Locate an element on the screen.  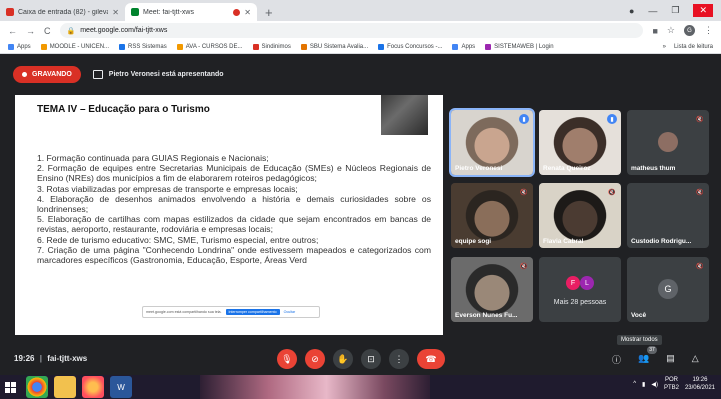
file-explorer-icon is located at coordinates (65, 387).